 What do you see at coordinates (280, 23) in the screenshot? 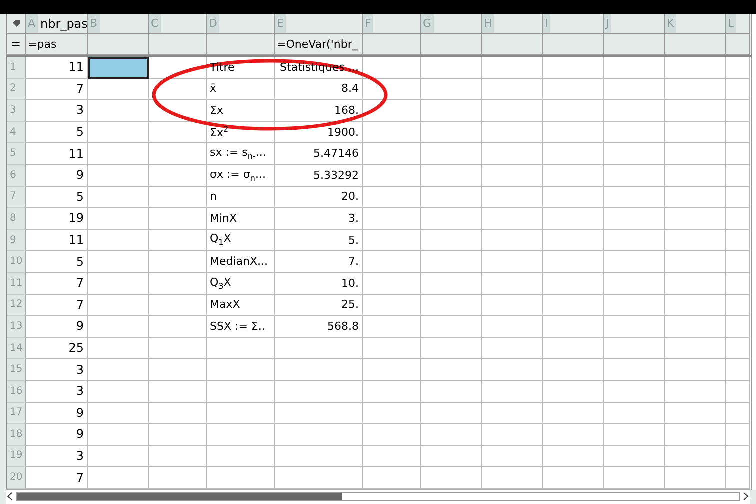
I see `column-letter: E` at bounding box center [280, 23].